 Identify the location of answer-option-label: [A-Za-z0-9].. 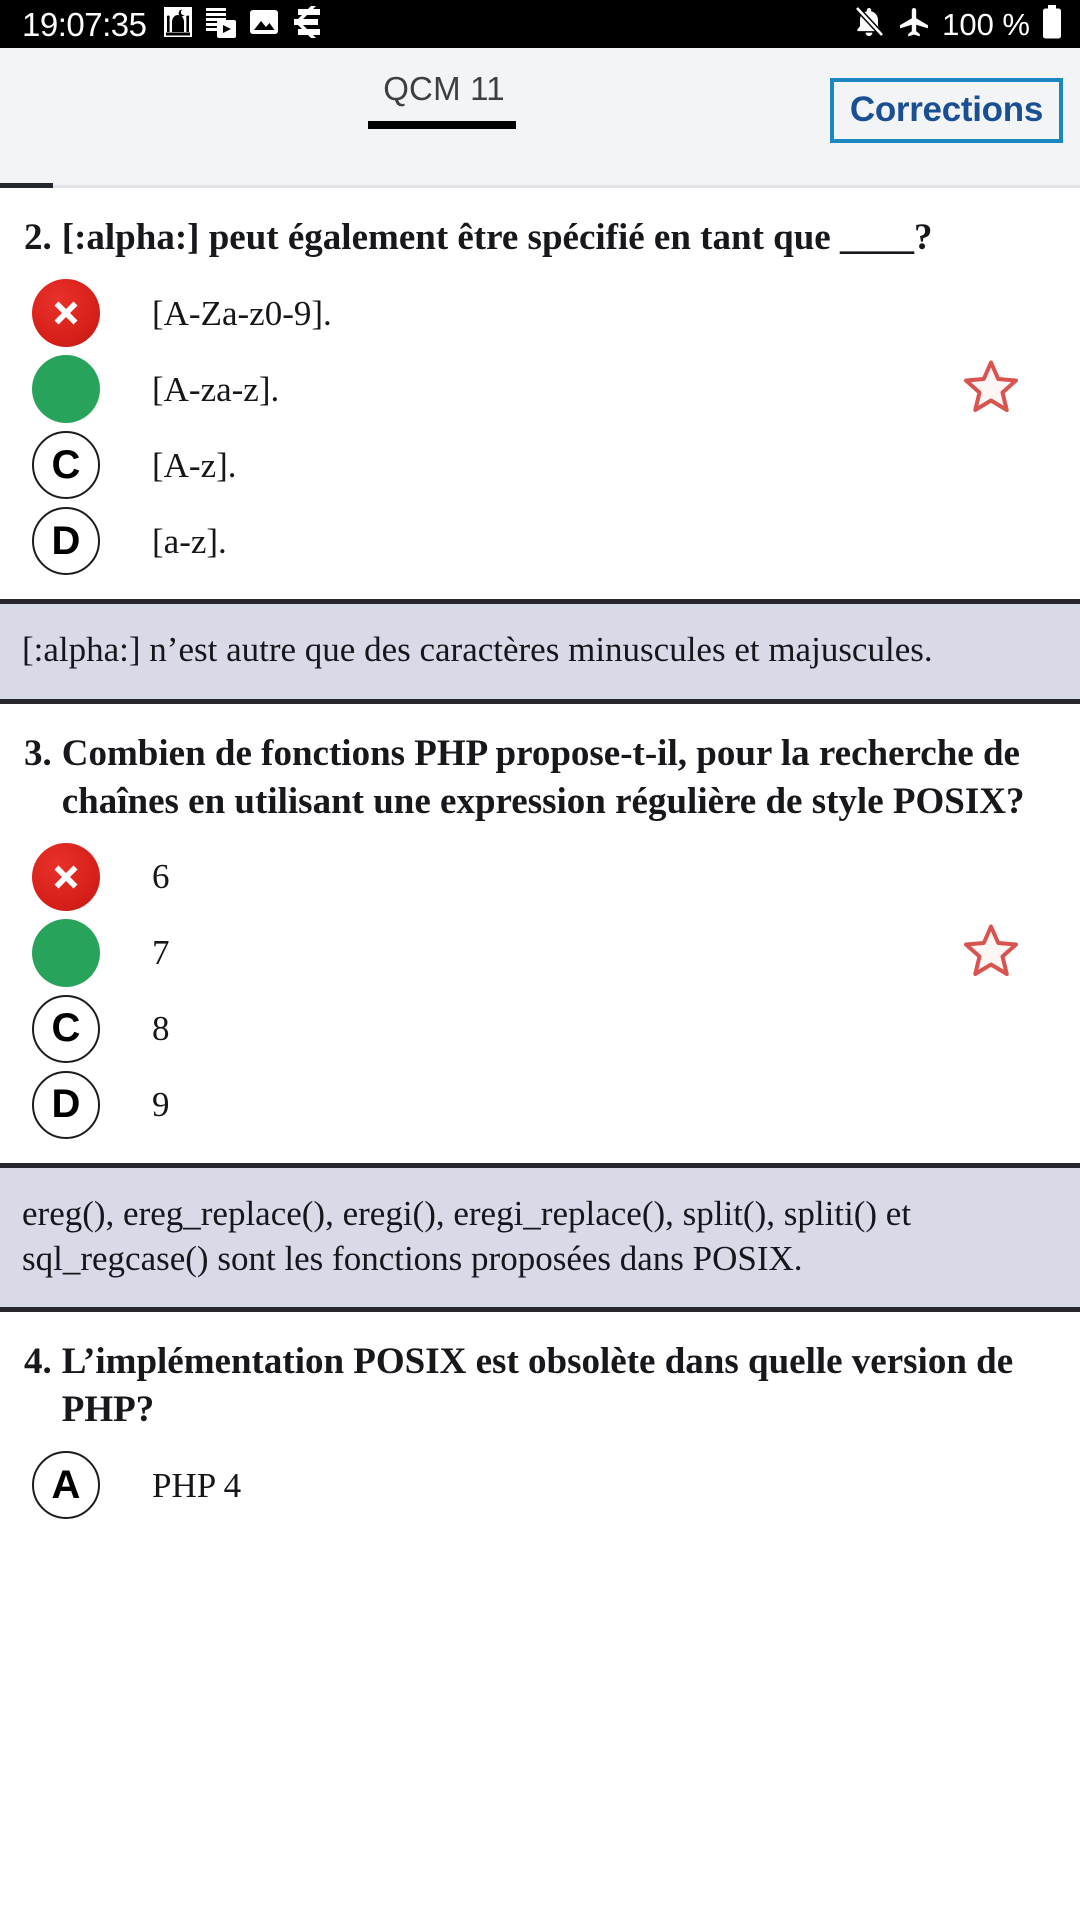
(242, 313).